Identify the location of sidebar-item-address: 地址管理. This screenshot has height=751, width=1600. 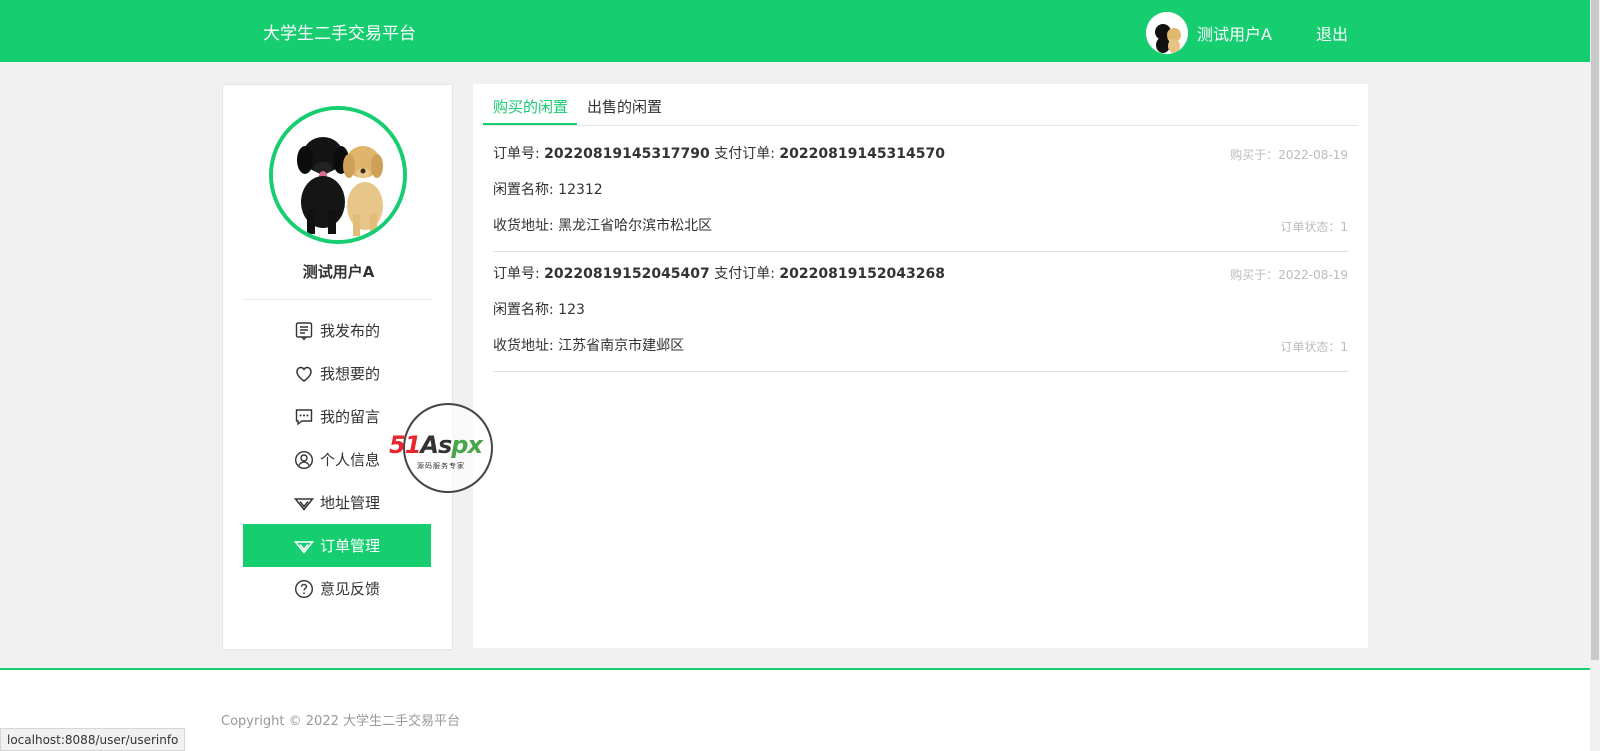
(337, 502).